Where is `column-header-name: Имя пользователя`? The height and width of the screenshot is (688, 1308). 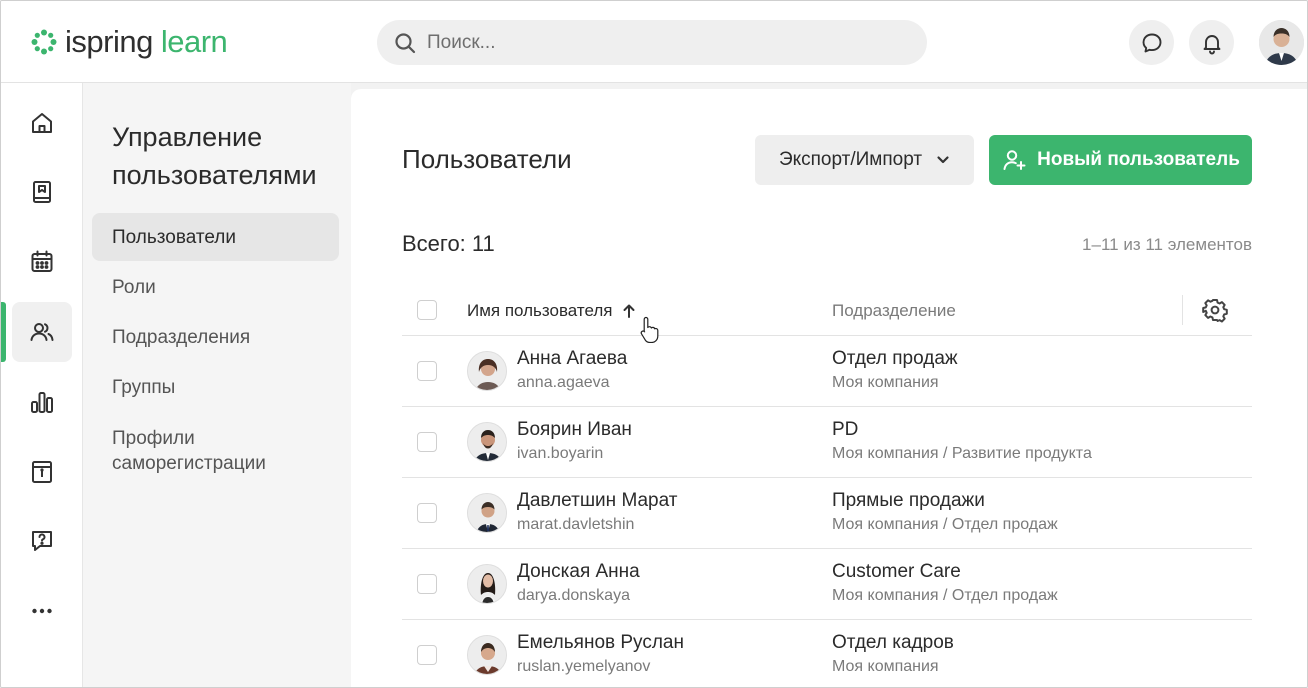
column-header-name: Имя пользователя is located at coordinates (552, 311).